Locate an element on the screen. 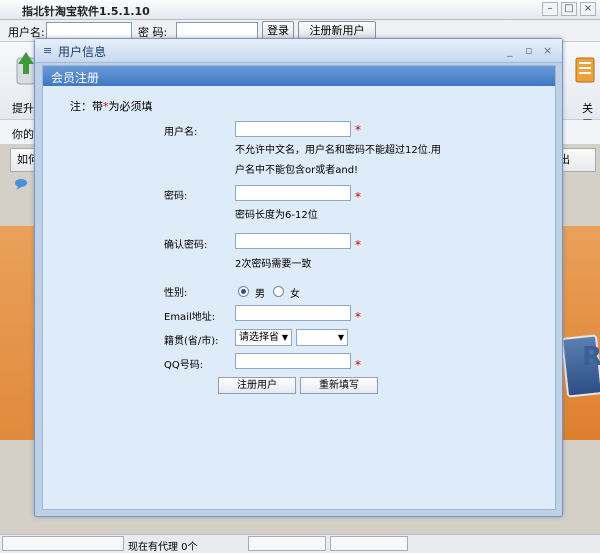 The image size is (600, 553). confirm-password-input is located at coordinates (293, 241).